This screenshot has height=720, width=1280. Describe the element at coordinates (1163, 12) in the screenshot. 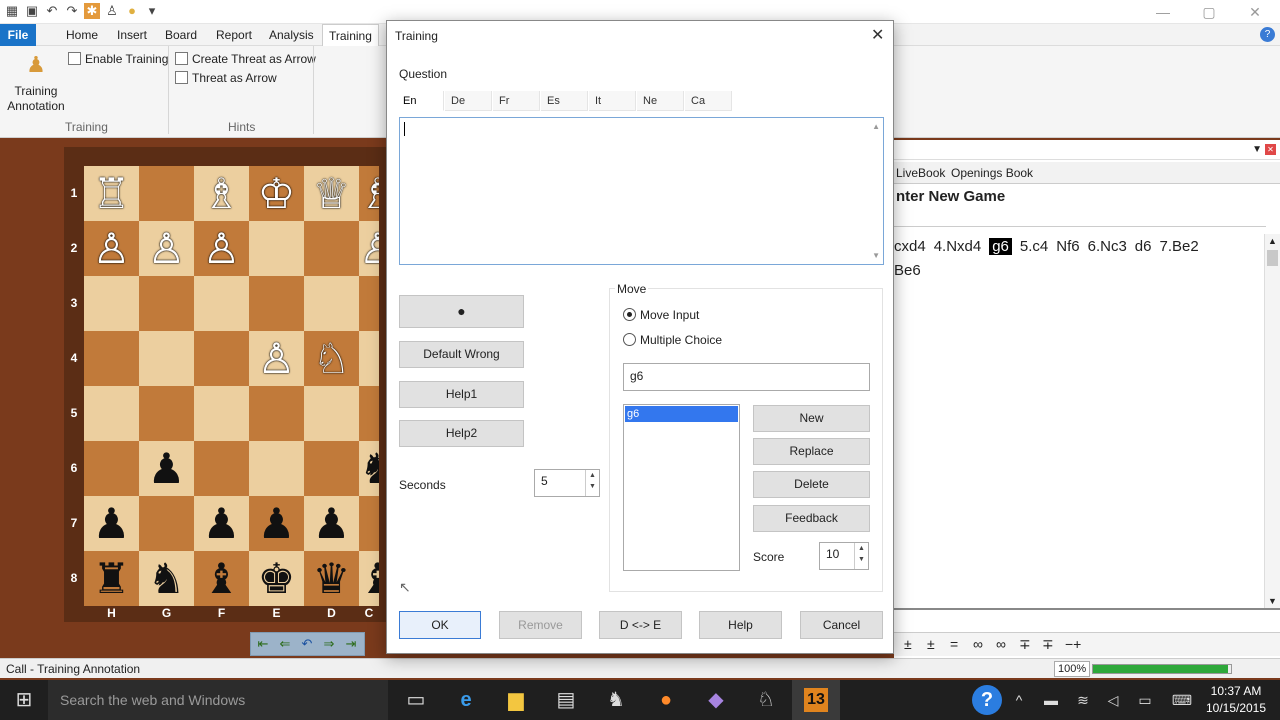

I see `minimize-icon: —` at that location.